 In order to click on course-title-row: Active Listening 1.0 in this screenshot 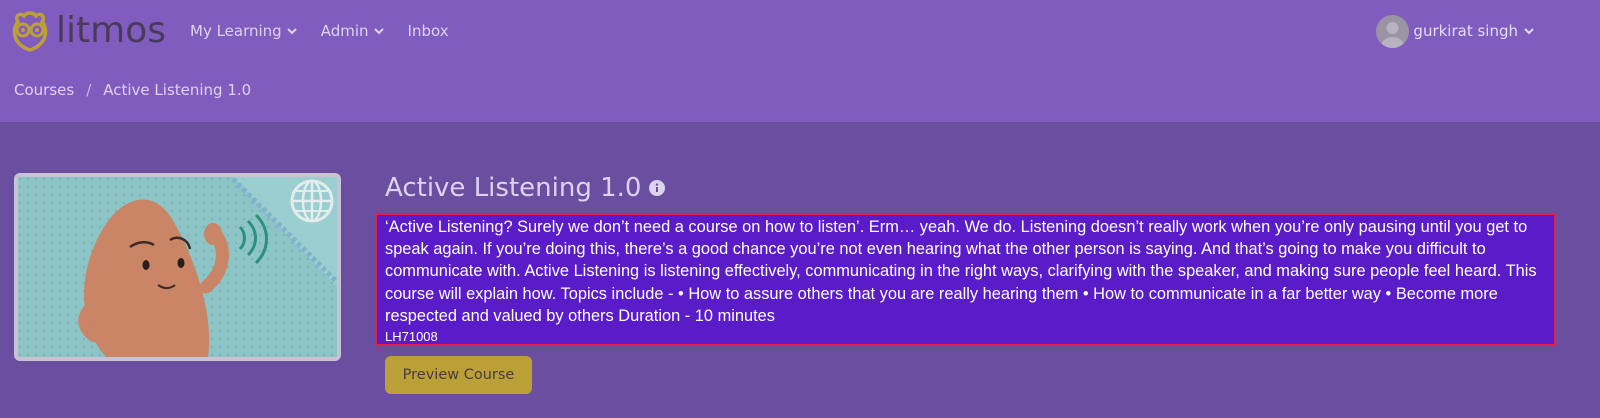, I will do `click(525, 188)`.